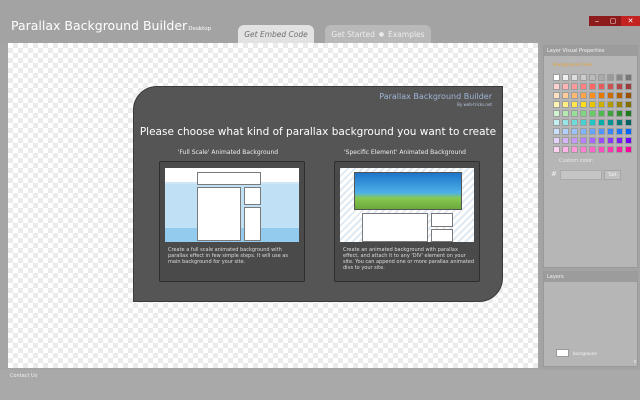  What do you see at coordinates (378, 34) in the screenshot?
I see `tab-get-started-examples: Get Started ● Examples` at bounding box center [378, 34].